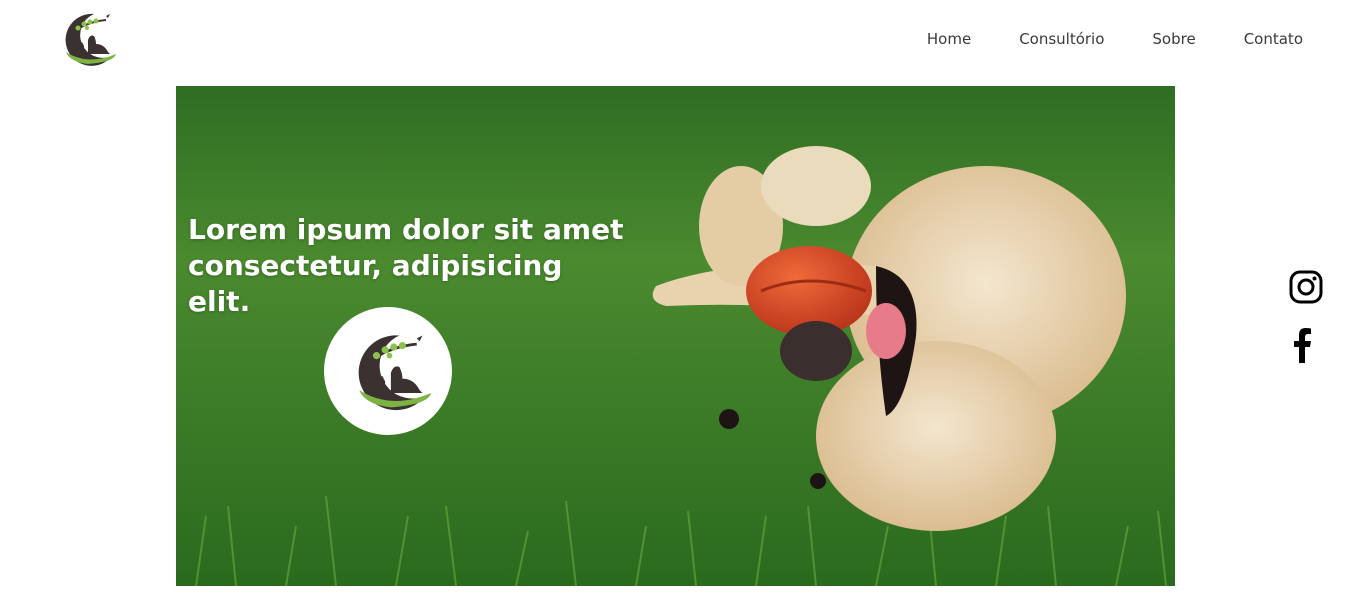  I want to click on logo-icon, so click(86, 38).